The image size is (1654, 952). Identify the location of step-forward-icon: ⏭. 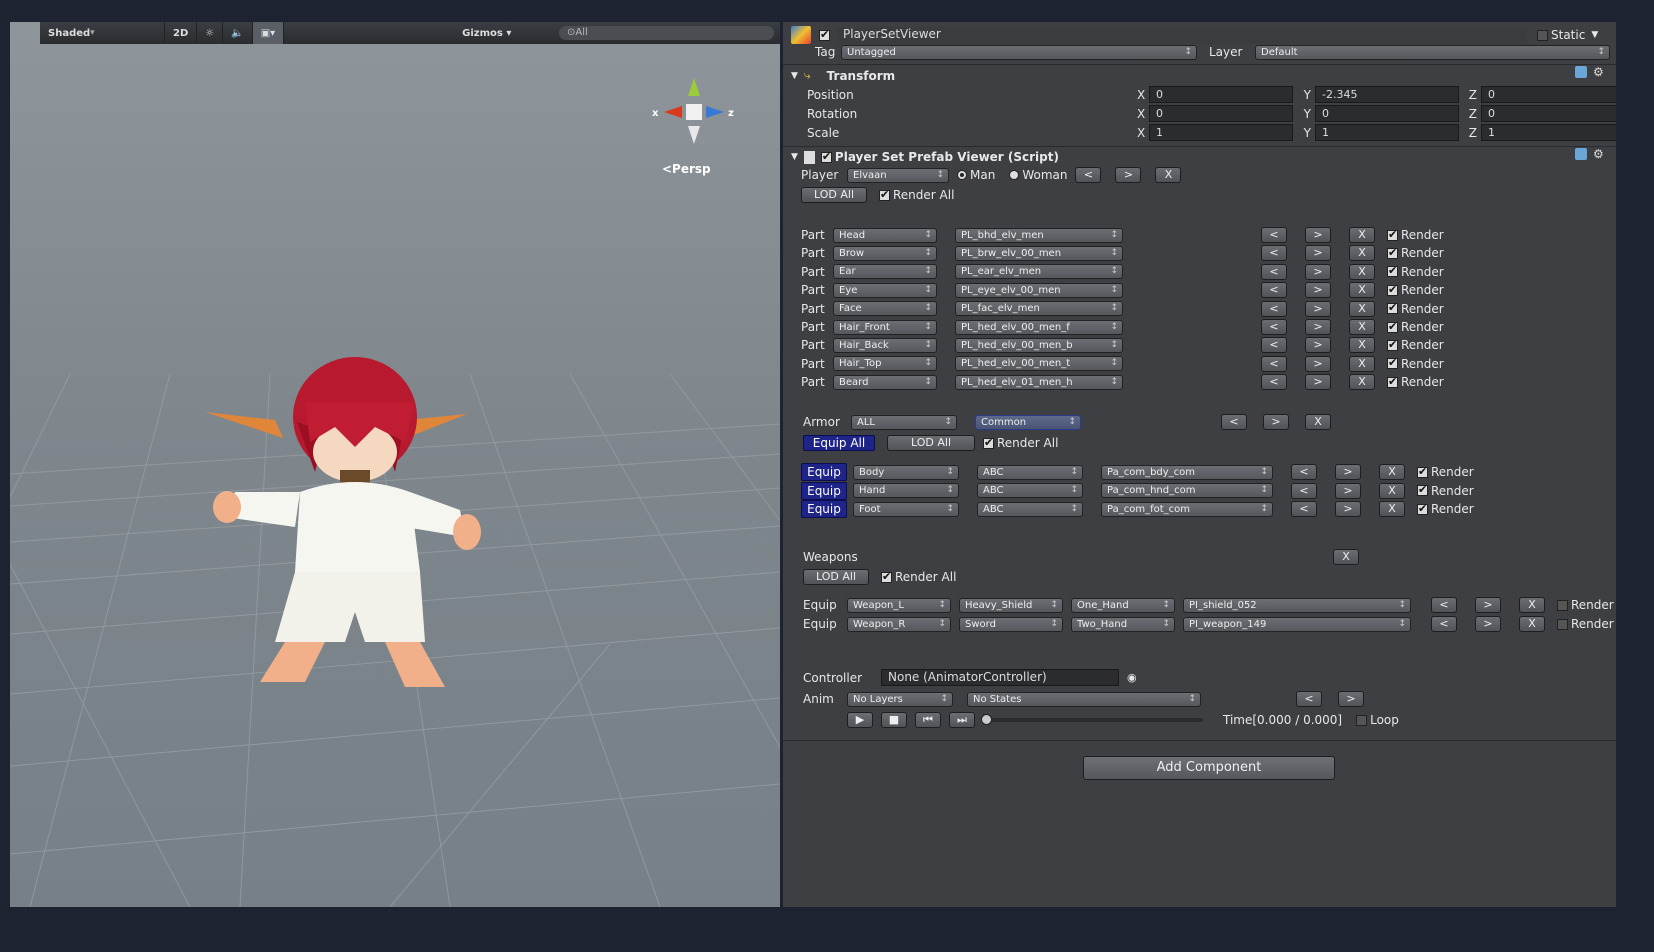
(962, 720).